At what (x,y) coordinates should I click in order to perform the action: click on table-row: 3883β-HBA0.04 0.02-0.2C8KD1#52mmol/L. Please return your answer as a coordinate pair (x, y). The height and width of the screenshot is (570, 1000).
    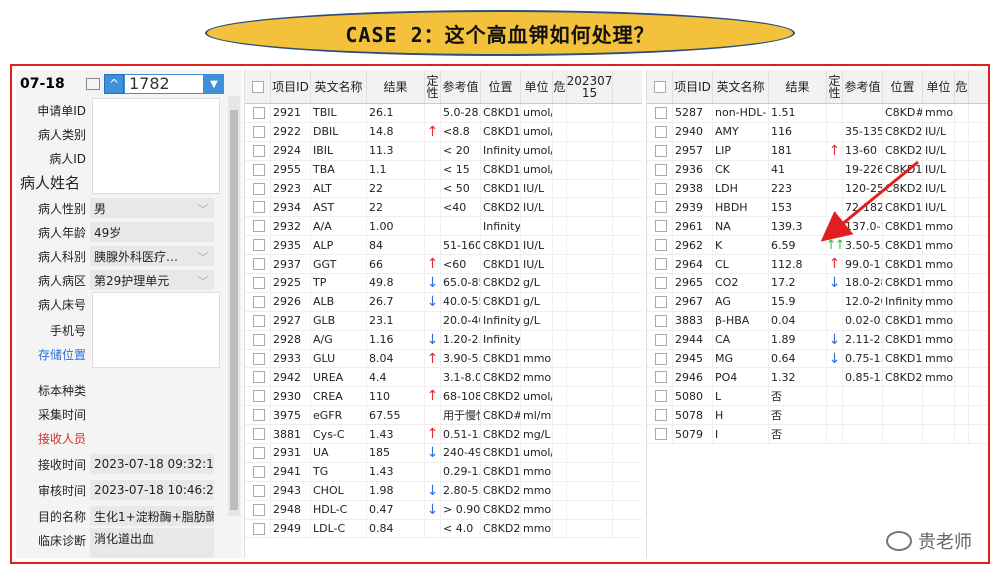
    Looking at the image, I should click on (817, 321).